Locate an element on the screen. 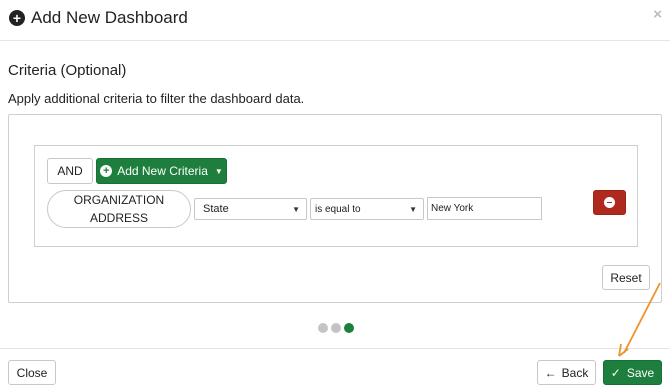 The image size is (670, 391). arrow-left-icon: ← is located at coordinates (550, 372).